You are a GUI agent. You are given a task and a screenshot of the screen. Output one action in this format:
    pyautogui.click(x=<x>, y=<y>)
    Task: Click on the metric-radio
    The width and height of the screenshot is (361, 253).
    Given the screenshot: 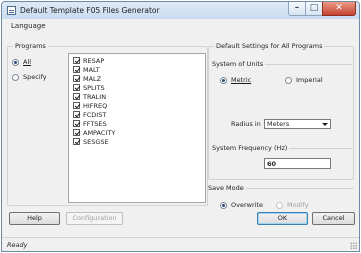 What is the action you would take?
    pyautogui.click(x=223, y=80)
    